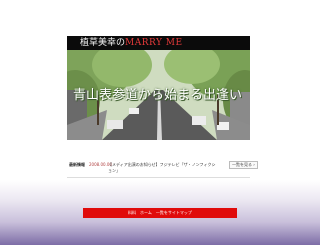  I want to click on news-more-button: 一覧を見る ›, so click(243, 165).